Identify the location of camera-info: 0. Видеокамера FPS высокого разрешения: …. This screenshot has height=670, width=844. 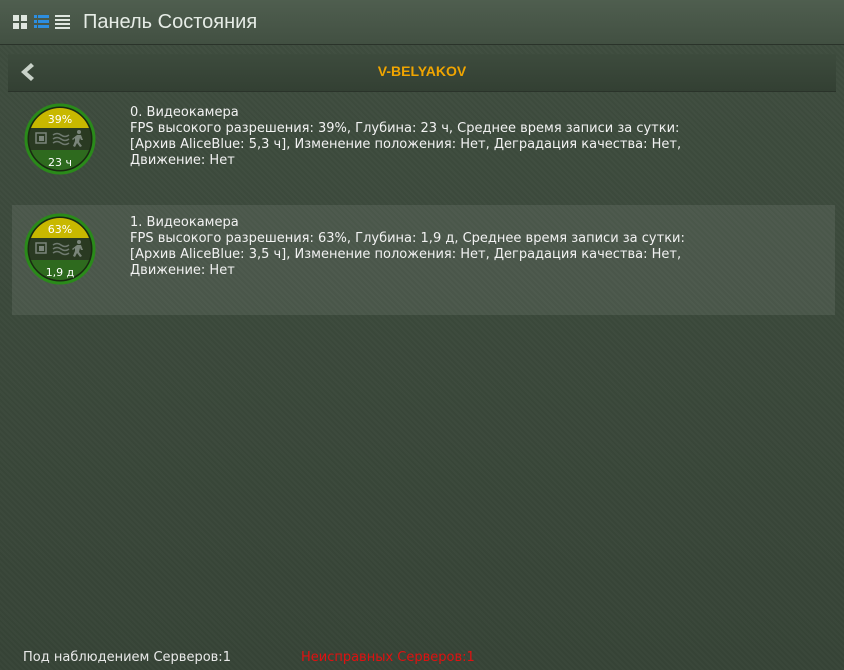
(480, 137).